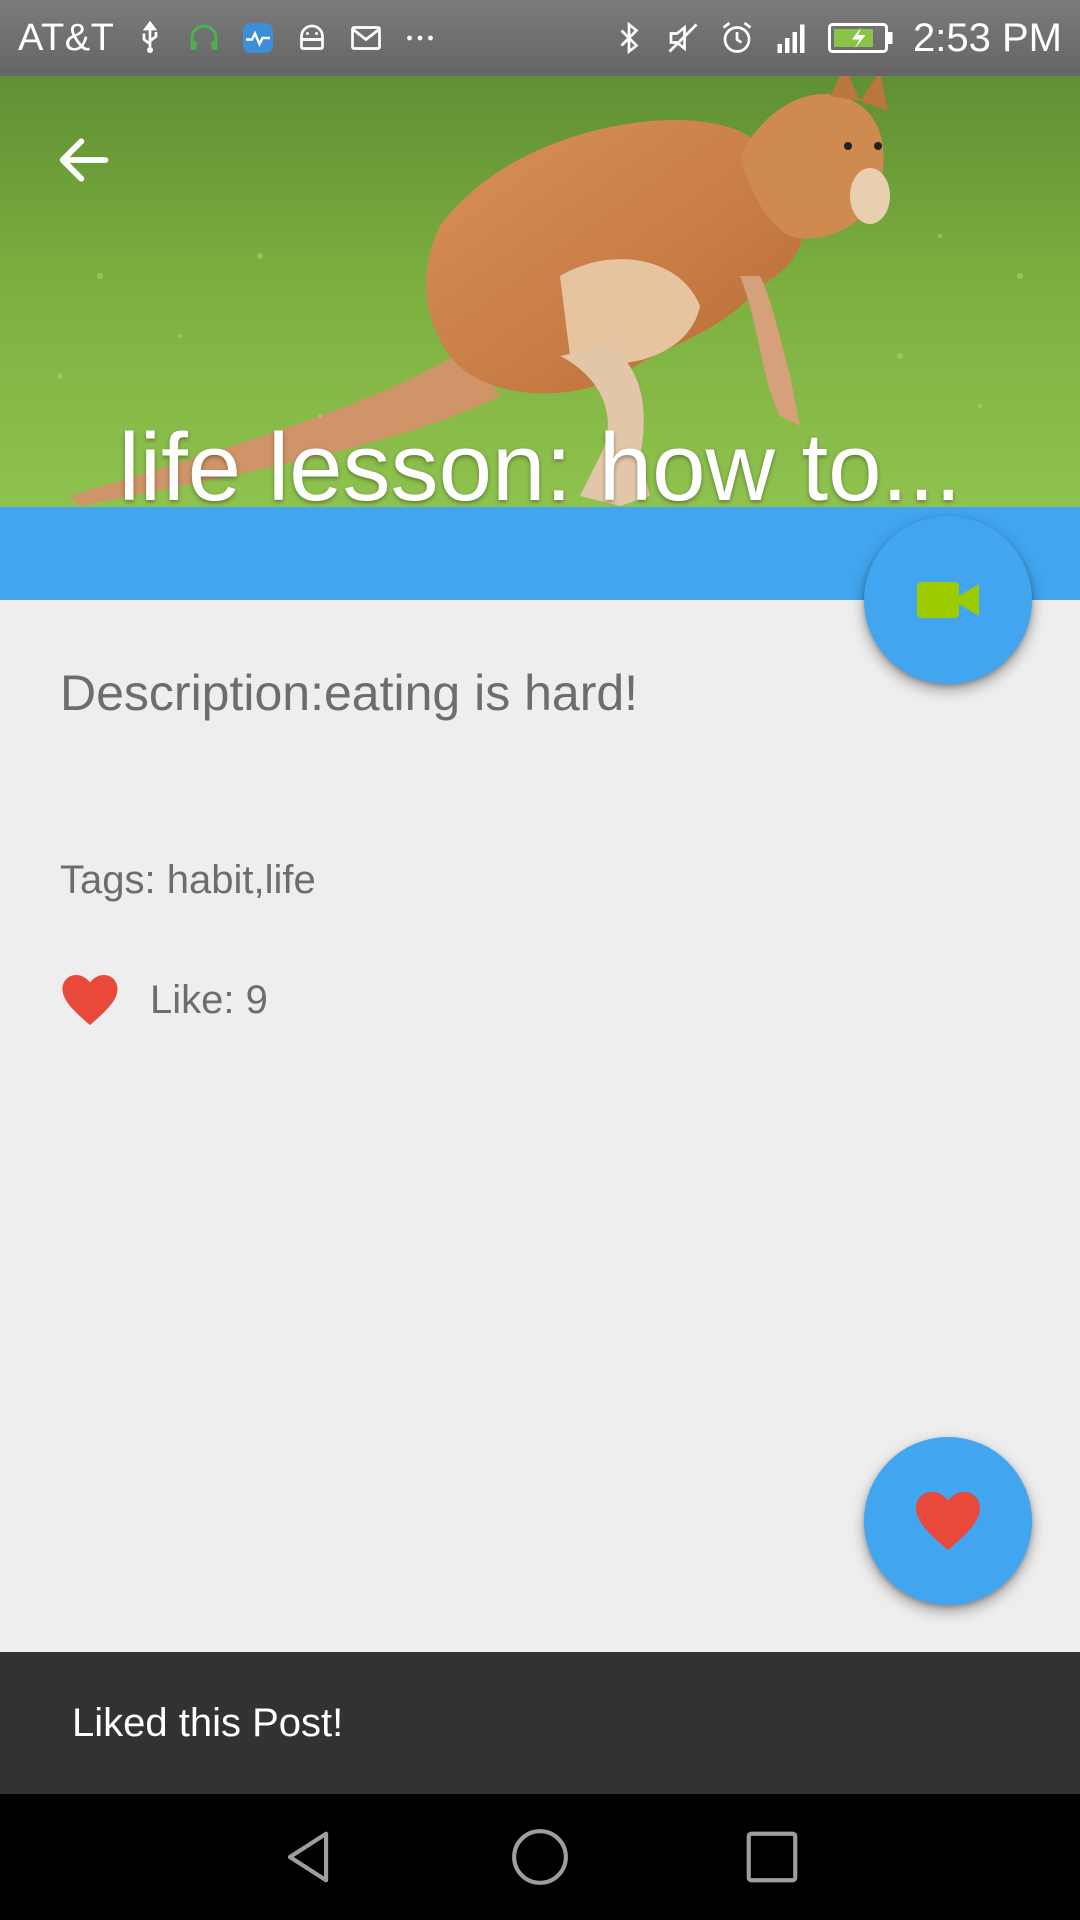 Image resolution: width=1080 pixels, height=1920 pixels. I want to click on nav-back-button, so click(308, 1857).